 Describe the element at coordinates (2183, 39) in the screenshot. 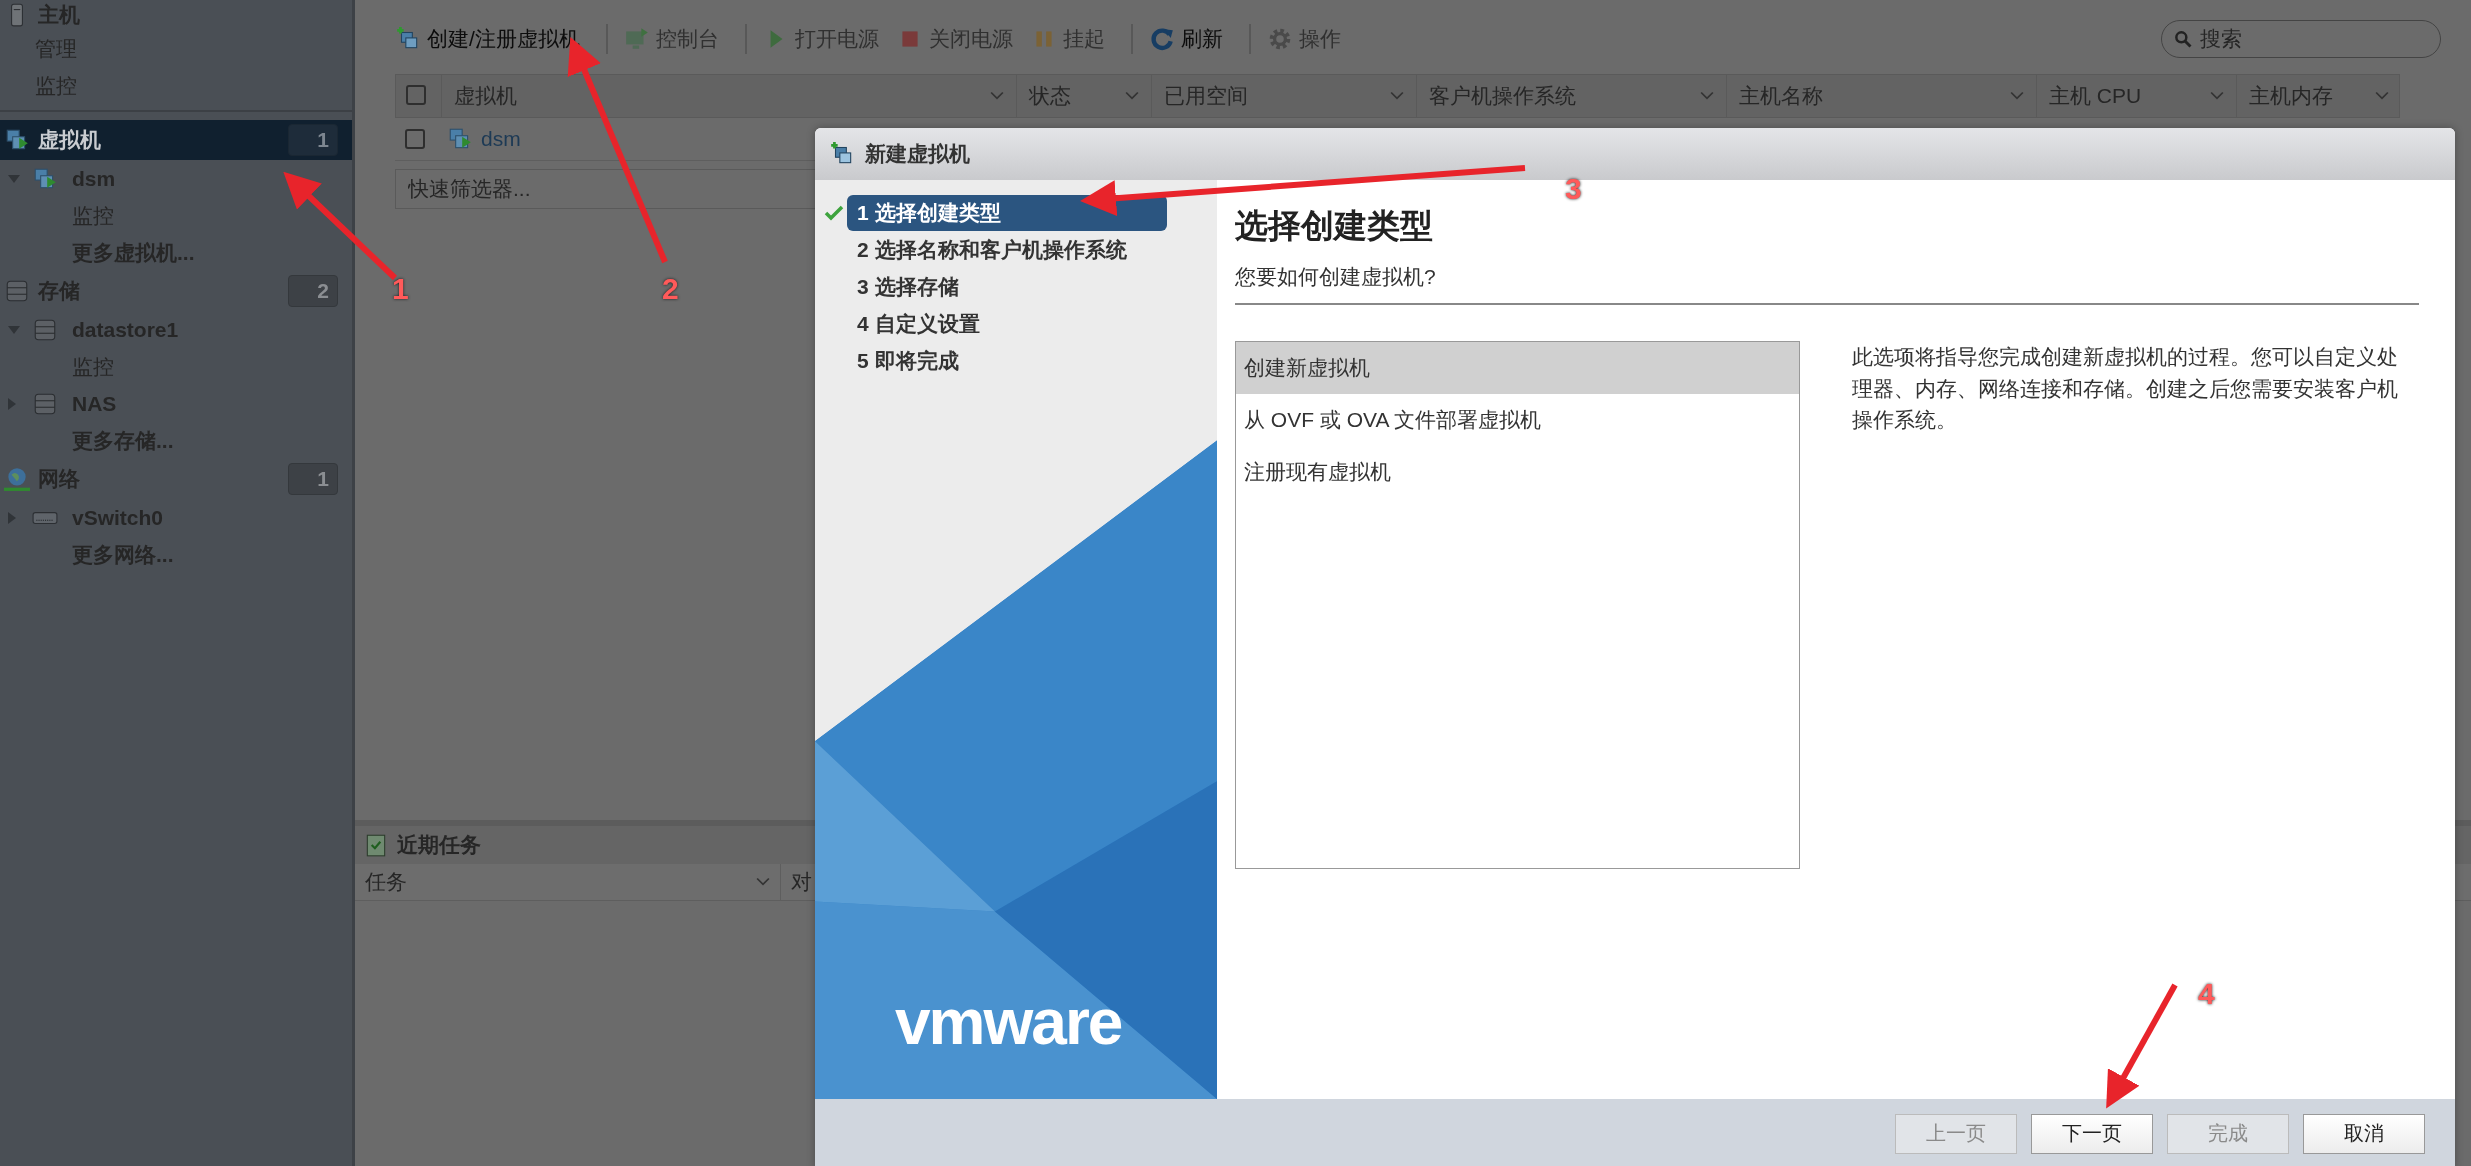

I see `search-icon` at that location.